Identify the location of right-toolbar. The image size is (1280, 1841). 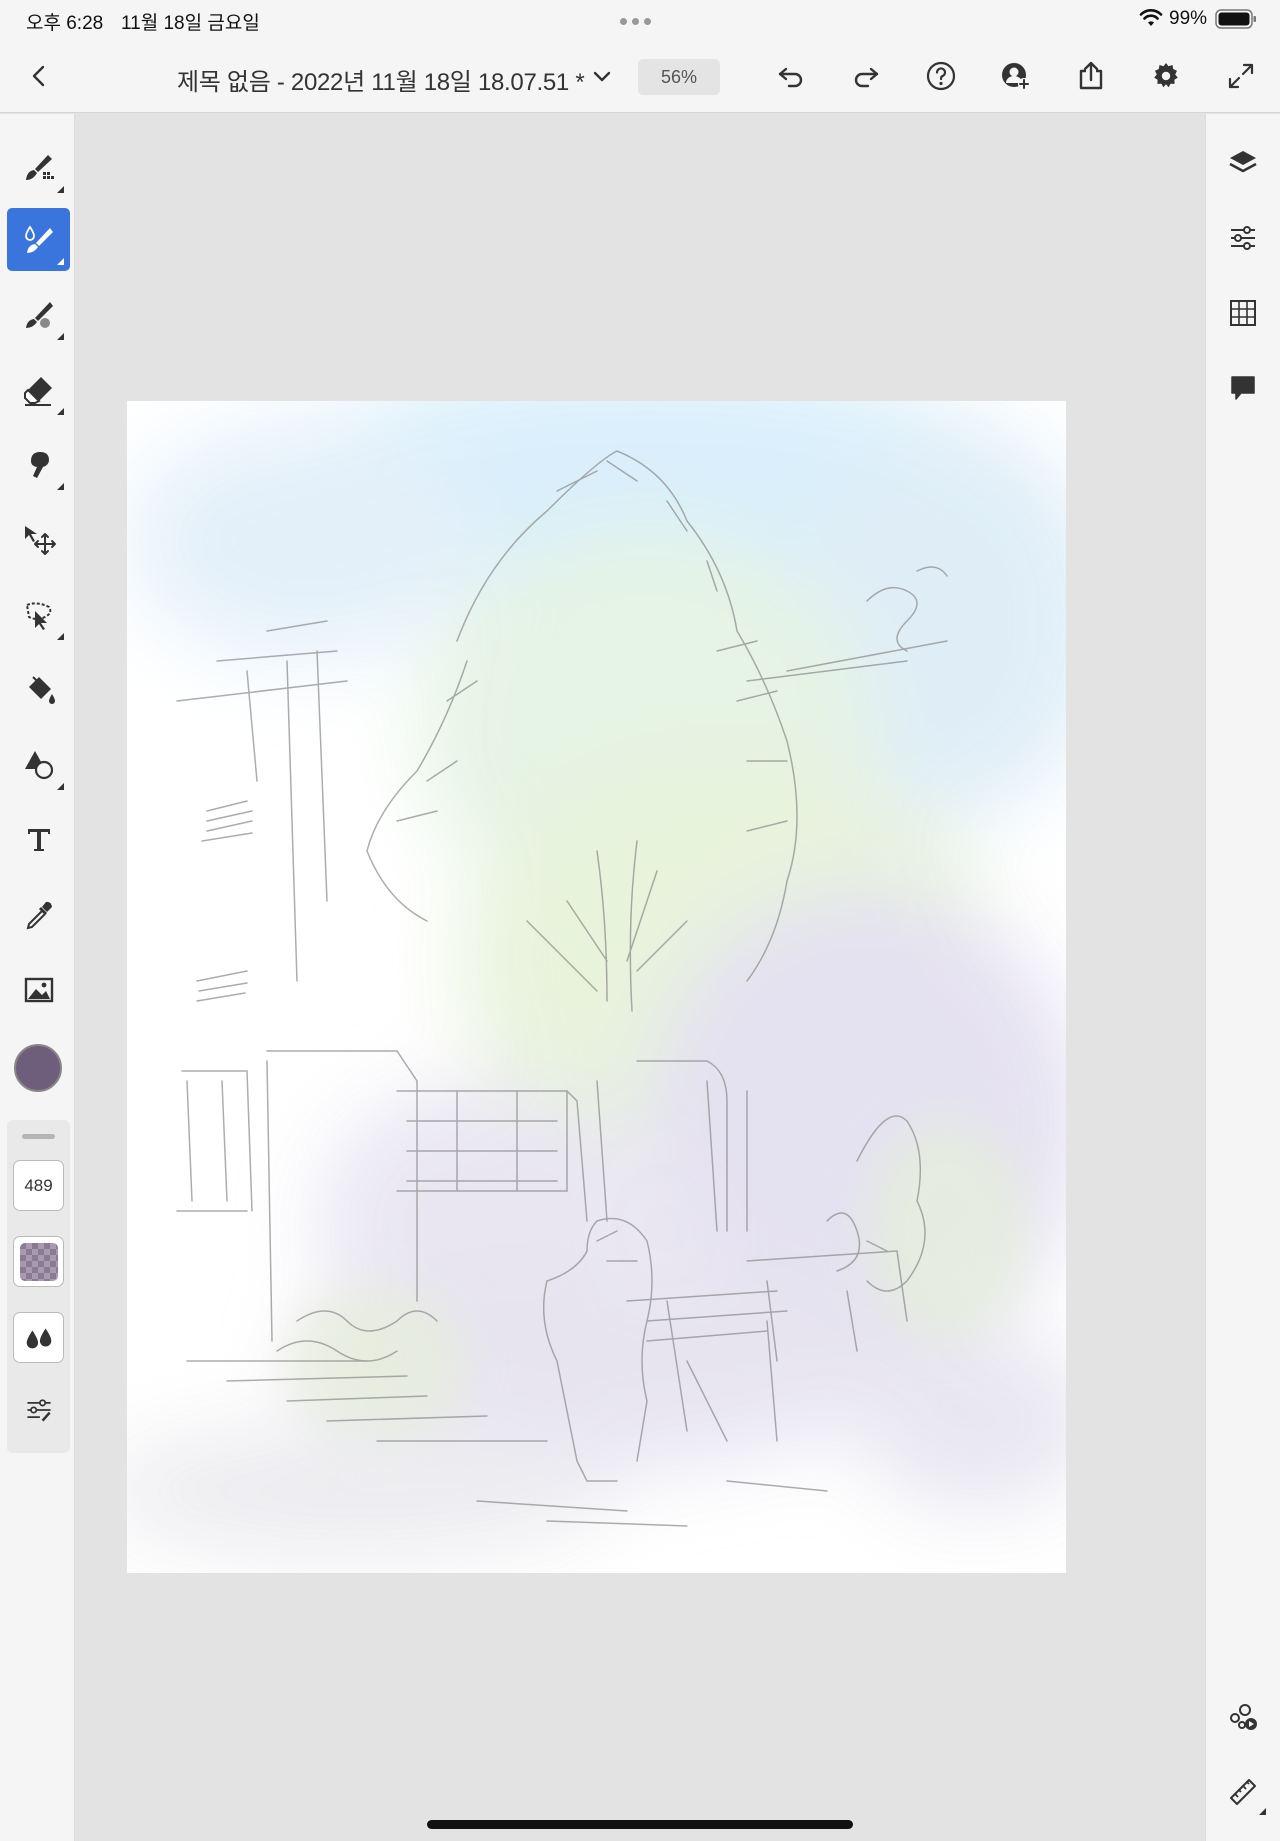
(1242, 977).